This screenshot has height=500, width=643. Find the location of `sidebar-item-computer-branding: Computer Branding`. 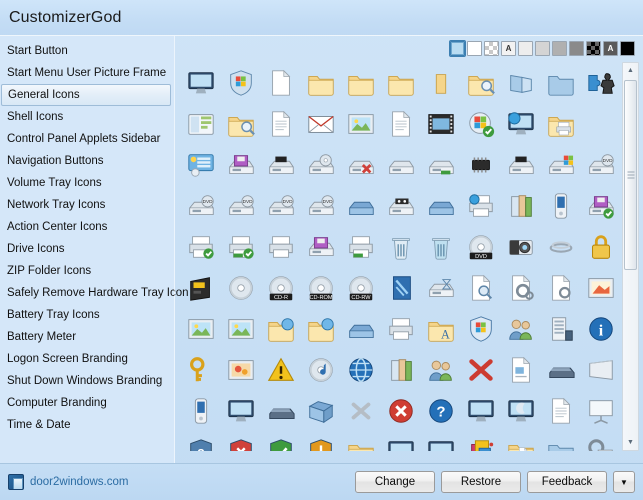

sidebar-item-computer-branding: Computer Branding is located at coordinates (87, 403).